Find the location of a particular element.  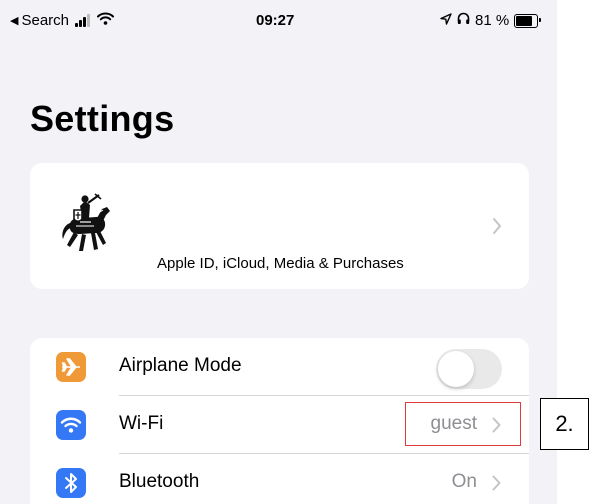

bluetooth-icon is located at coordinates (71, 483).